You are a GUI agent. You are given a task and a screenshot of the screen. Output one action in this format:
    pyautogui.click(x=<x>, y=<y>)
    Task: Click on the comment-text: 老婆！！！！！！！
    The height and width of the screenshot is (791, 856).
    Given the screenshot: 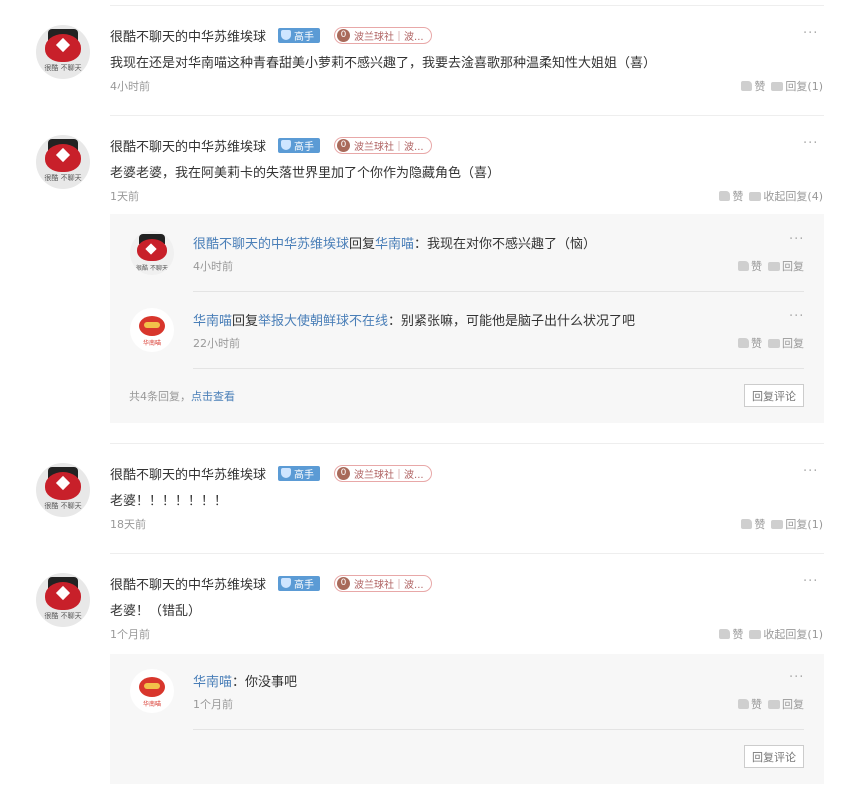 What is the action you would take?
    pyautogui.click(x=169, y=501)
    